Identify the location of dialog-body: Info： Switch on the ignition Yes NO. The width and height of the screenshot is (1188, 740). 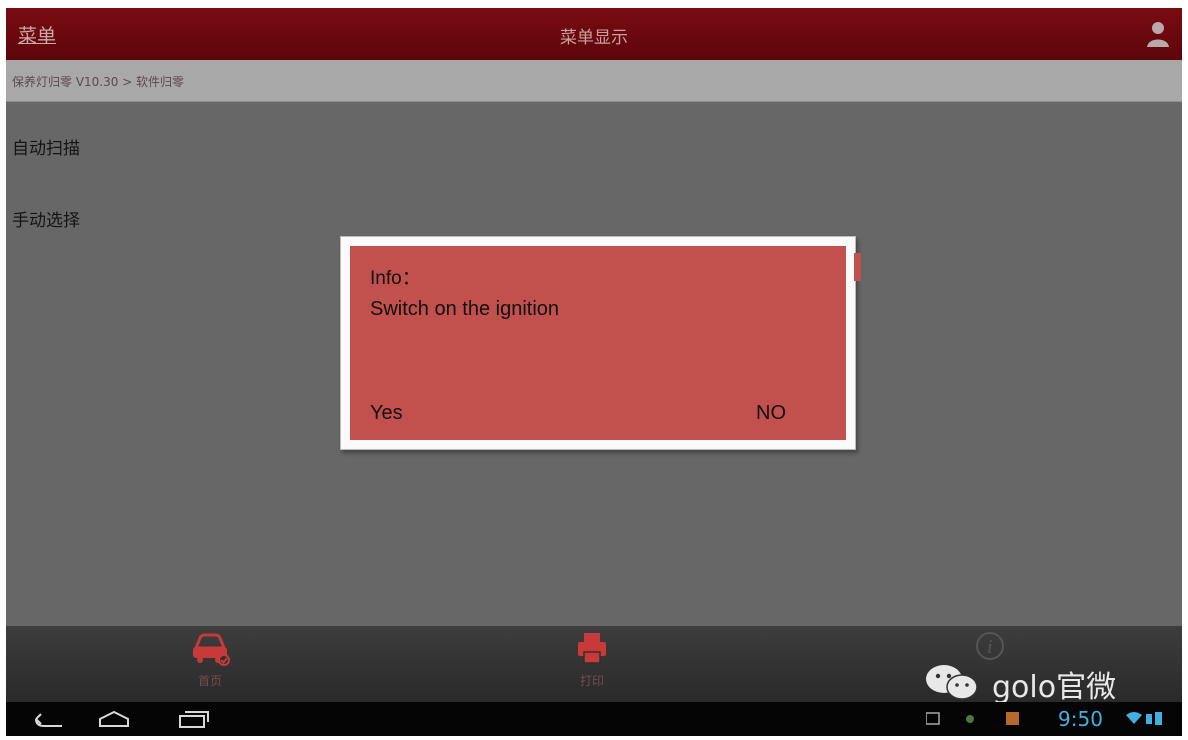
(598, 343).